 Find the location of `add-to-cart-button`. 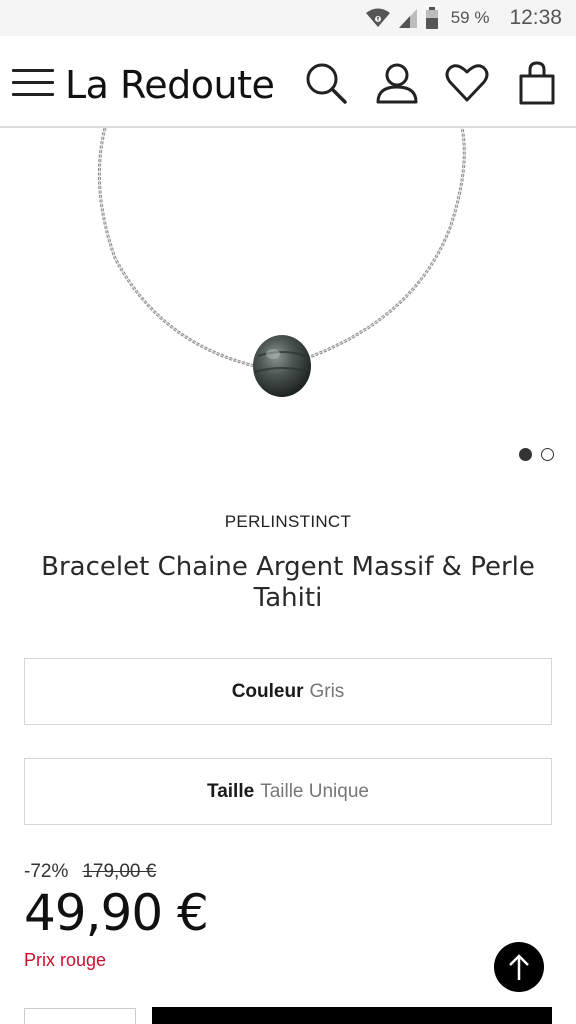

add-to-cart-button is located at coordinates (352, 1015).